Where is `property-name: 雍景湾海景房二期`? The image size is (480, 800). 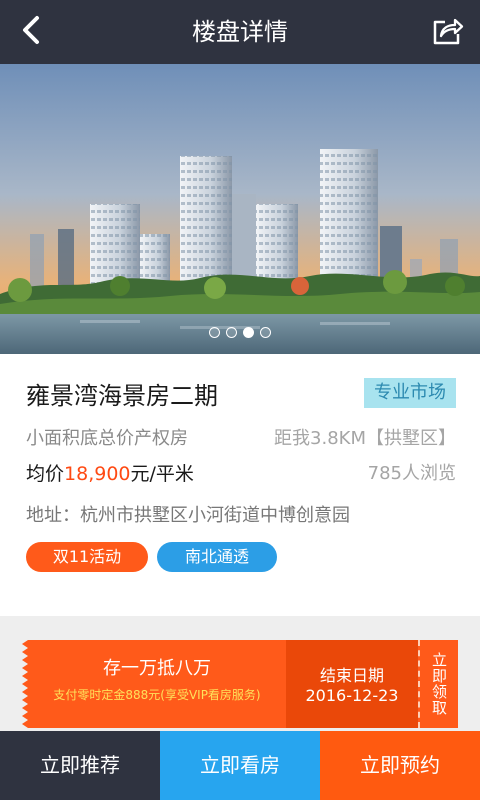
property-name: 雍景湾海景房二期 is located at coordinates (122, 396).